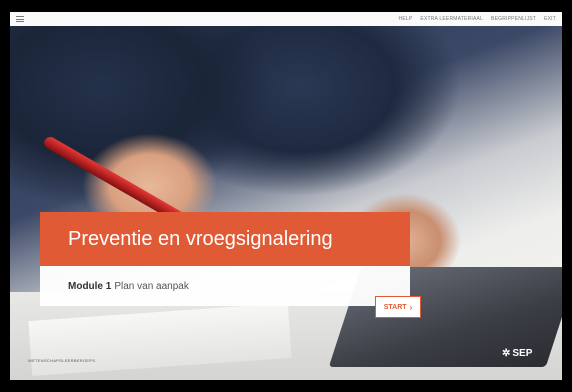  I want to click on nav-link-begrippenlijst: BEGRIPPENLIJST, so click(513, 19).